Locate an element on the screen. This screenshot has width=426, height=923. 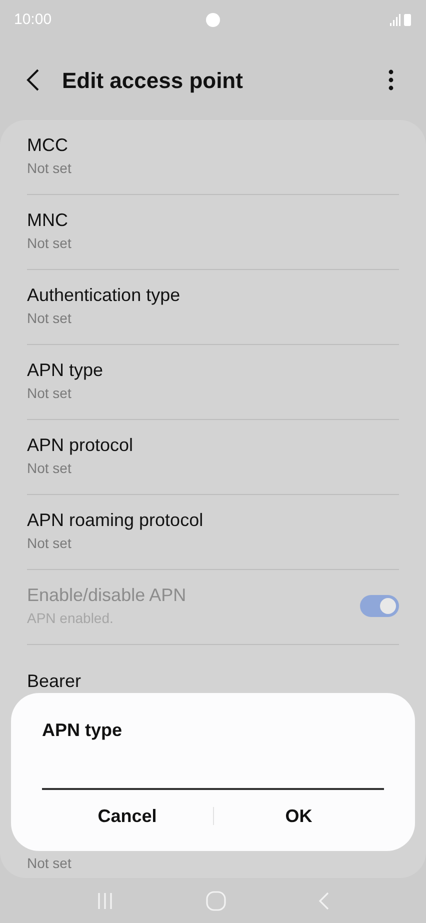
signal-battery-icon is located at coordinates (401, 20).